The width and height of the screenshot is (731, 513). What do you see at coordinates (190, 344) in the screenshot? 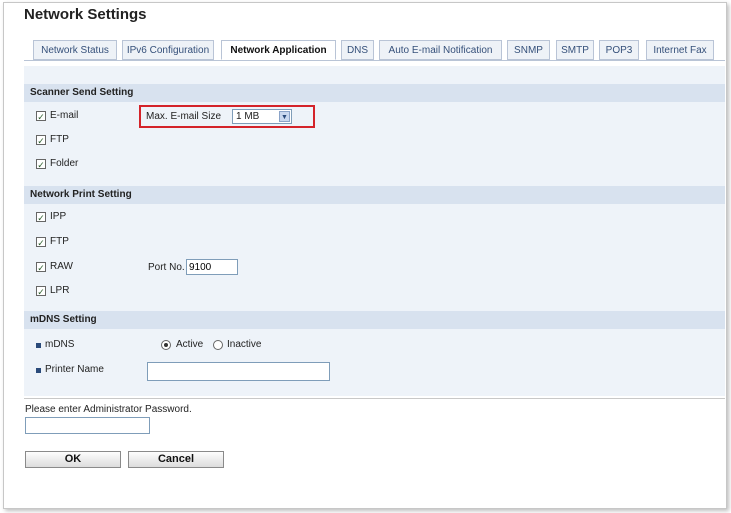
I see `mdns-active-label: Active` at bounding box center [190, 344].